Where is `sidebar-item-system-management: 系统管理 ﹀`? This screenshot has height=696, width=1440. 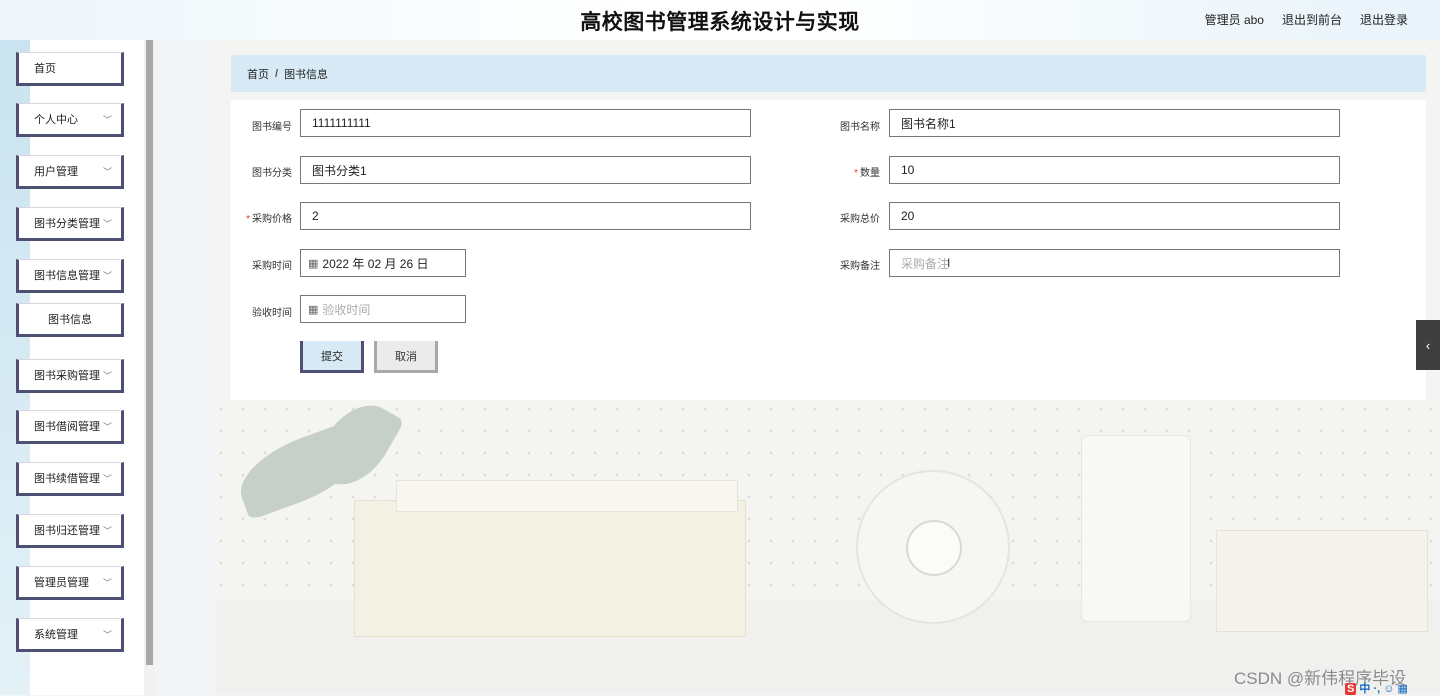
sidebar-item-system-management: 系统管理 ﹀ is located at coordinates (70, 635).